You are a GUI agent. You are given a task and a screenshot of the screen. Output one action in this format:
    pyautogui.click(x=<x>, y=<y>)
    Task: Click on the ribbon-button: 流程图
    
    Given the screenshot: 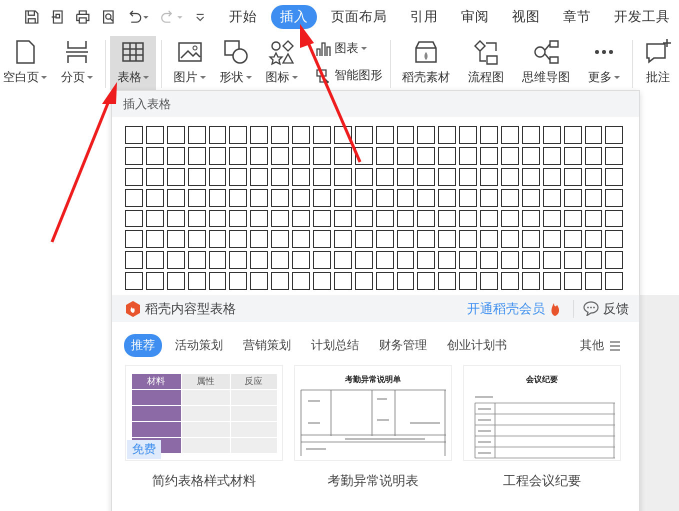 What is the action you would take?
    pyautogui.click(x=485, y=63)
    